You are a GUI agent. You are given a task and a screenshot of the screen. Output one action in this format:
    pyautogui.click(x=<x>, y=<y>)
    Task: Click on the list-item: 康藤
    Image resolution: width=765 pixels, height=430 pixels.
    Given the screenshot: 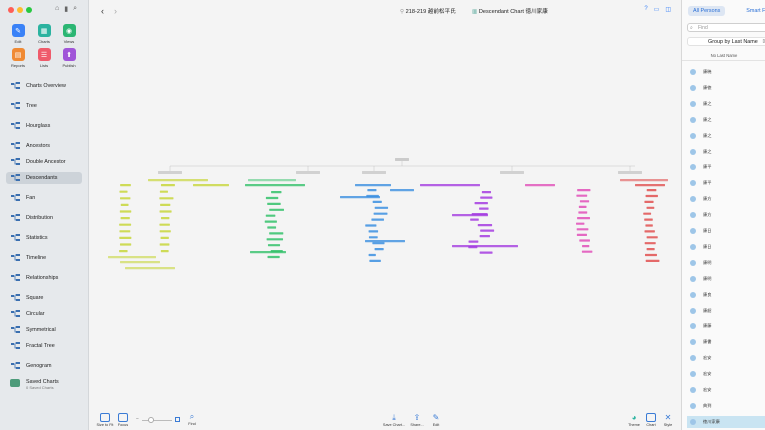 What is the action you would take?
    pyautogui.click(x=726, y=326)
    